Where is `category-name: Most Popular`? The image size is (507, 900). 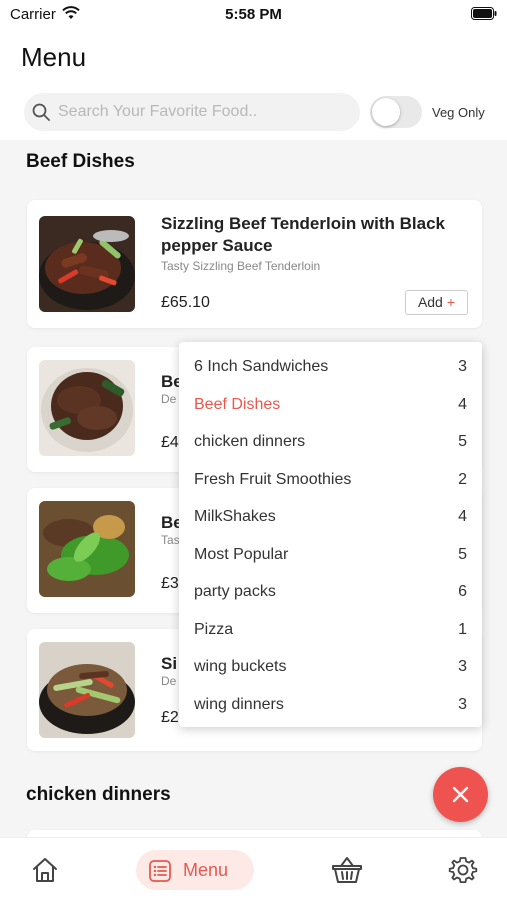
category-name: Most Popular is located at coordinates (241, 554).